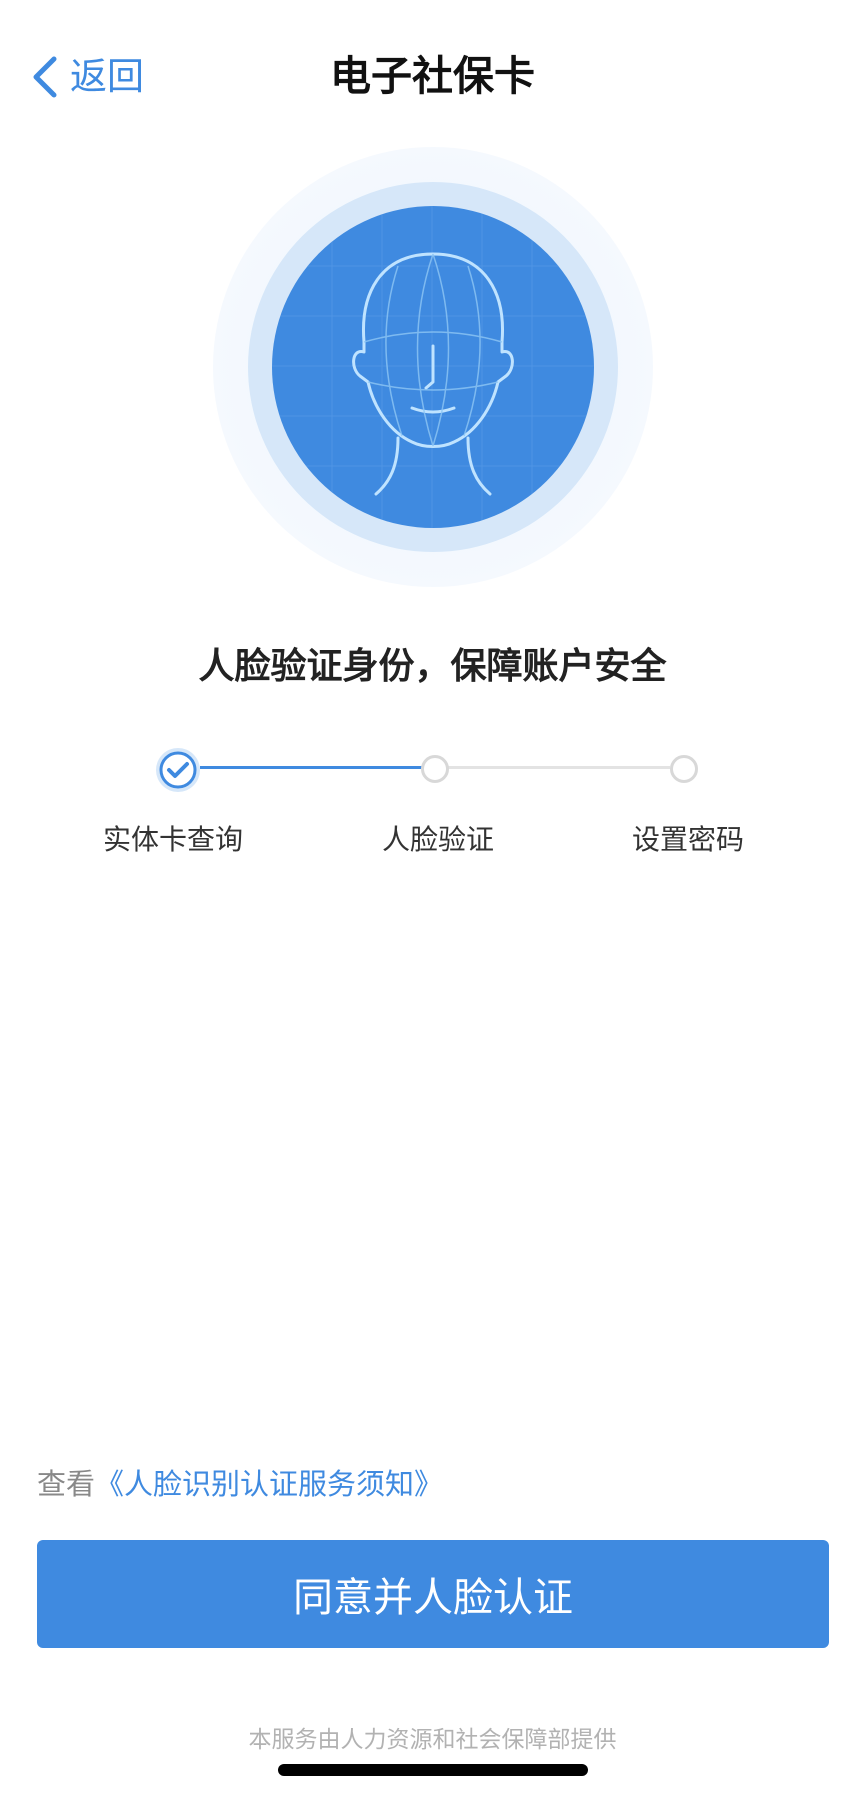 The width and height of the screenshot is (865, 1799). I want to click on step-label-set-password: 设置密码, so click(687, 839).